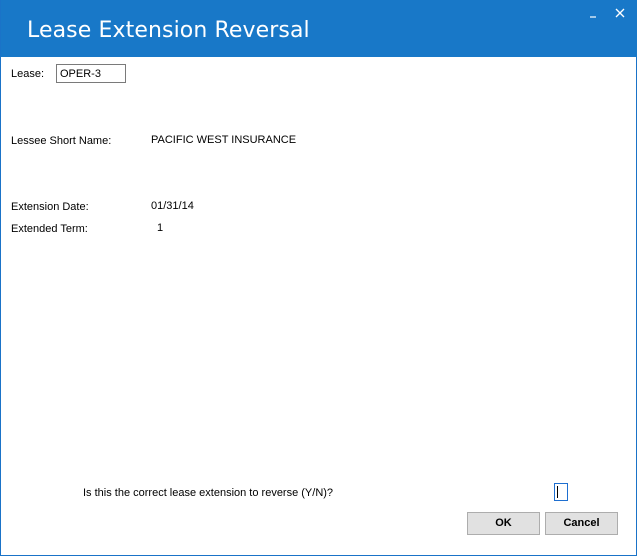 This screenshot has height=556, width=637. What do you see at coordinates (172, 206) in the screenshot?
I see `extension-date-value: 01/31/14` at bounding box center [172, 206].